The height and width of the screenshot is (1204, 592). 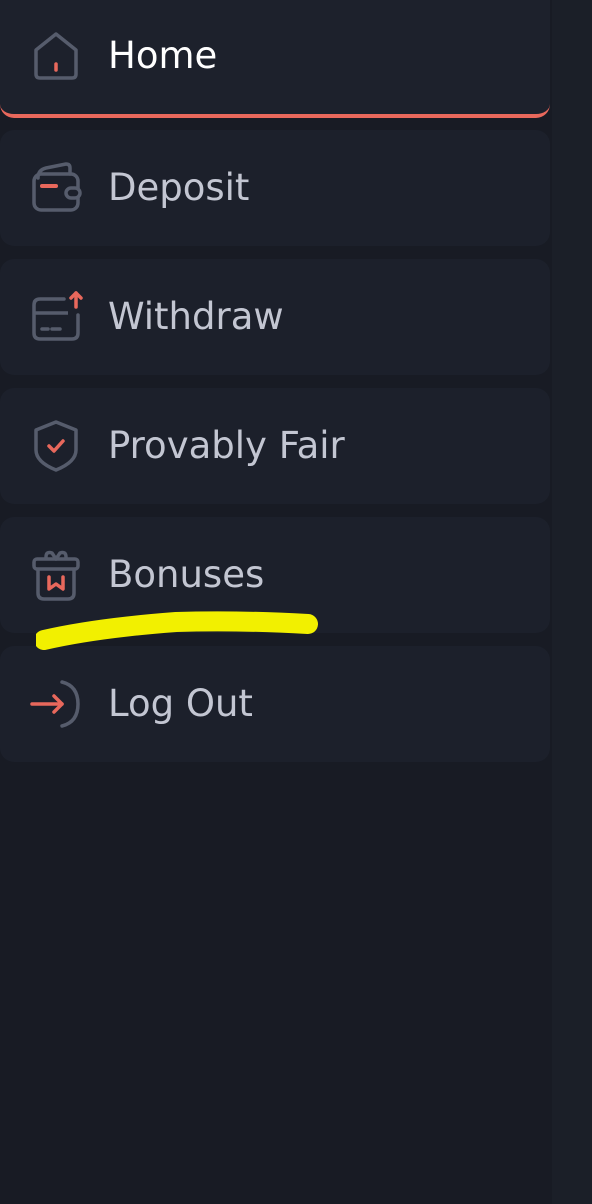 I want to click on home-icon, so click(x=56, y=56).